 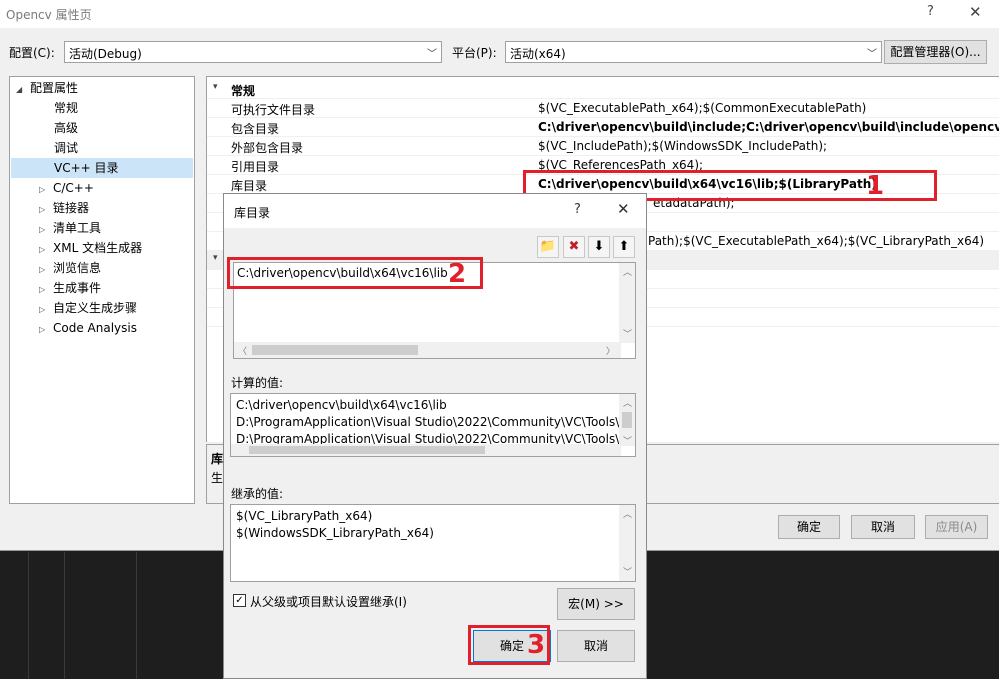 What do you see at coordinates (624, 247) in the screenshot?
I see `move-up-icon: ⬆` at bounding box center [624, 247].